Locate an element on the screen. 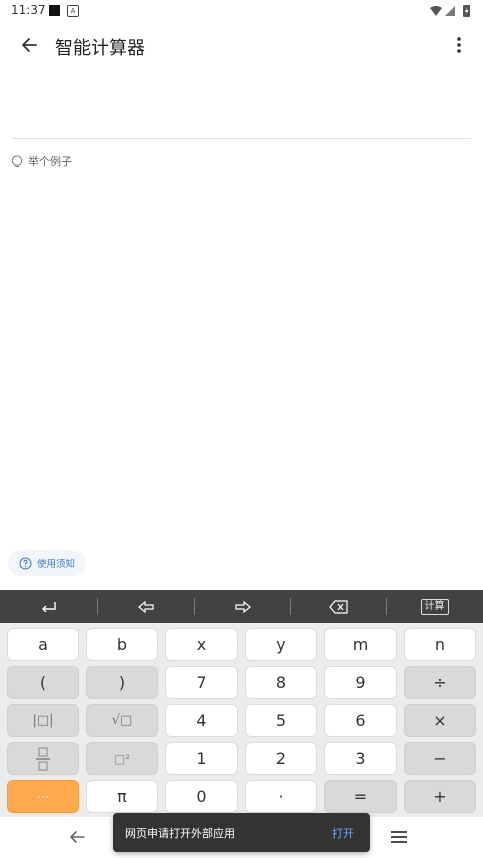 The image size is (483, 858). signal-icon is located at coordinates (450, 11).